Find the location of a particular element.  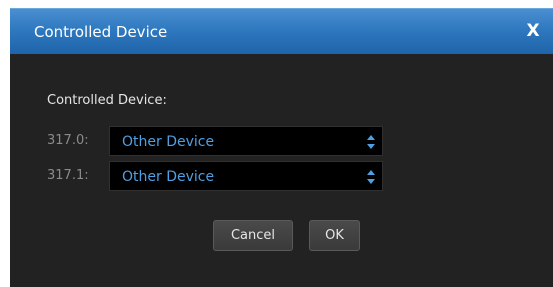

dialog-title: Controlled Device is located at coordinates (101, 32).